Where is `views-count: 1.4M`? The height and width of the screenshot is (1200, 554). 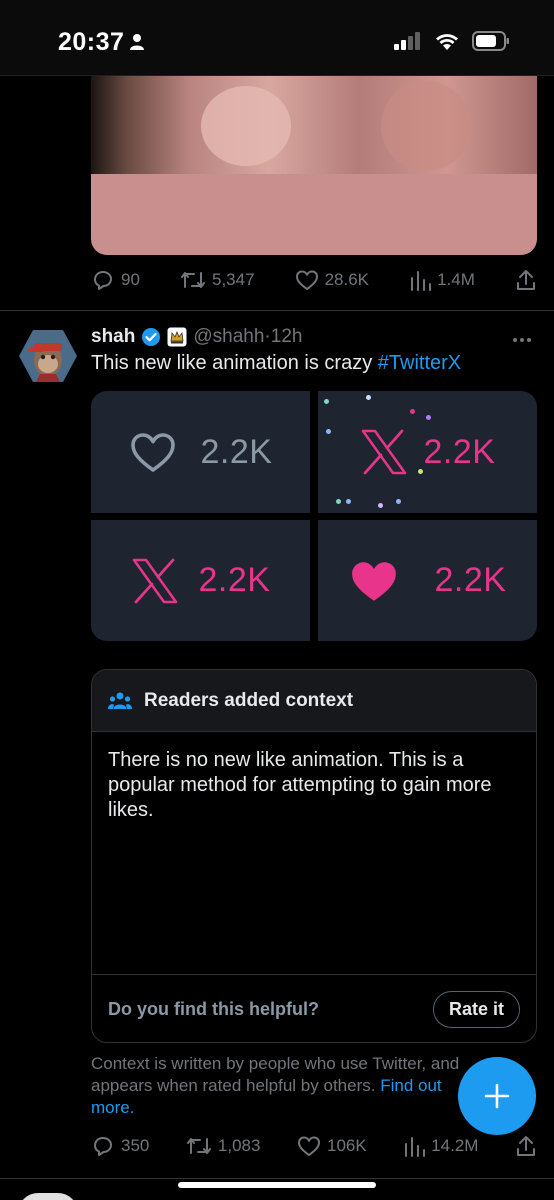 views-count: 1.4M is located at coordinates (456, 279).